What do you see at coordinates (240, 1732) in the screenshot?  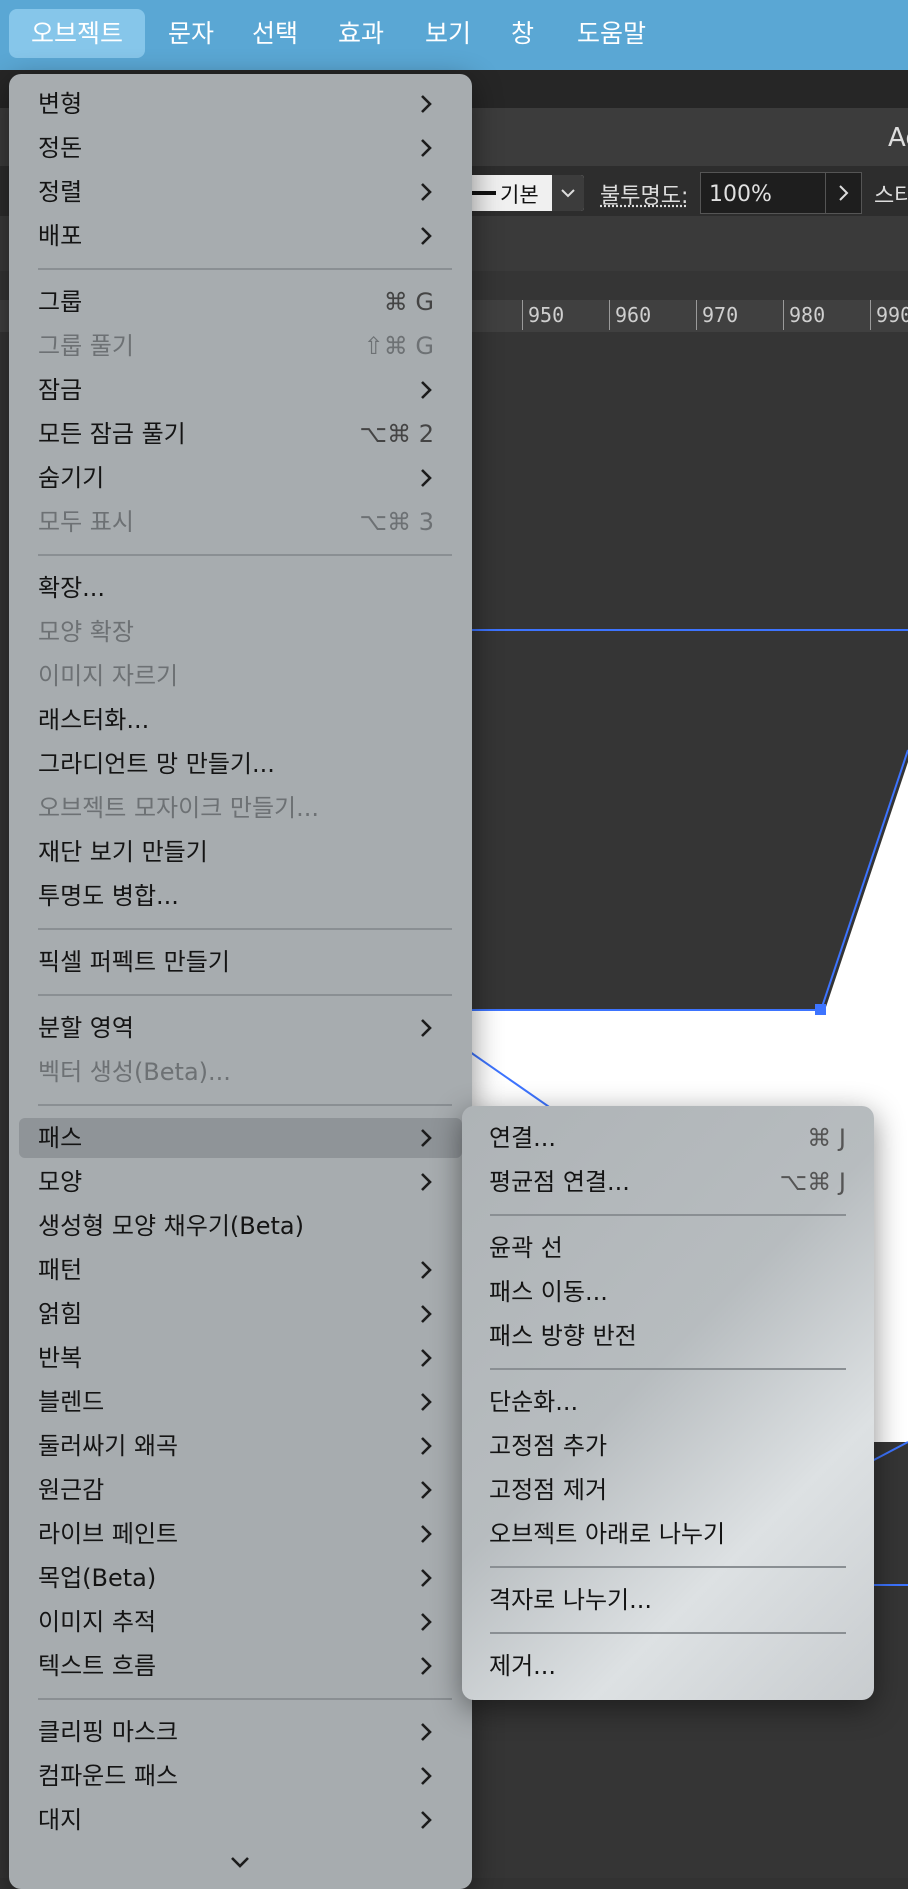 I see `menu-item-clipping-mask: 클리핑 마스크` at bounding box center [240, 1732].